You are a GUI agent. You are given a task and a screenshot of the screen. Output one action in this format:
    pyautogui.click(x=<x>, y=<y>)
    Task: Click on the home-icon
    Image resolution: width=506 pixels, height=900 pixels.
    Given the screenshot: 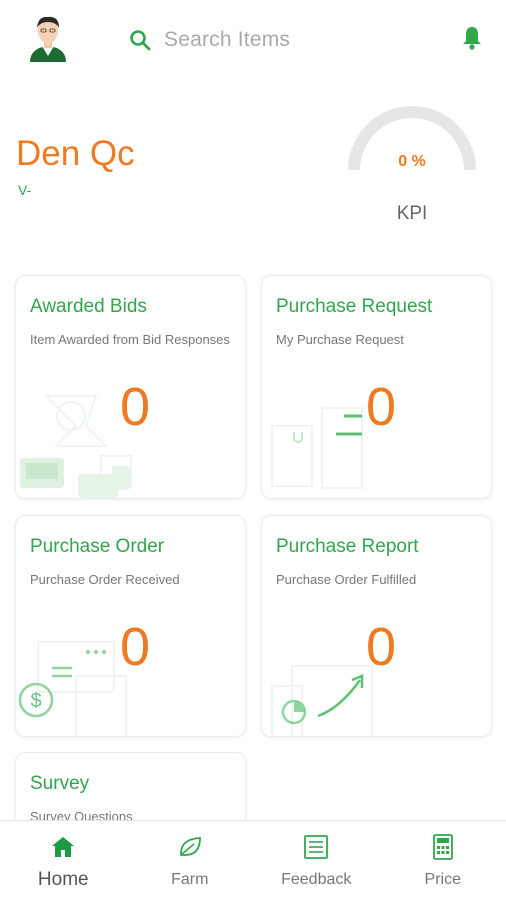 What is the action you would take?
    pyautogui.click(x=63, y=847)
    